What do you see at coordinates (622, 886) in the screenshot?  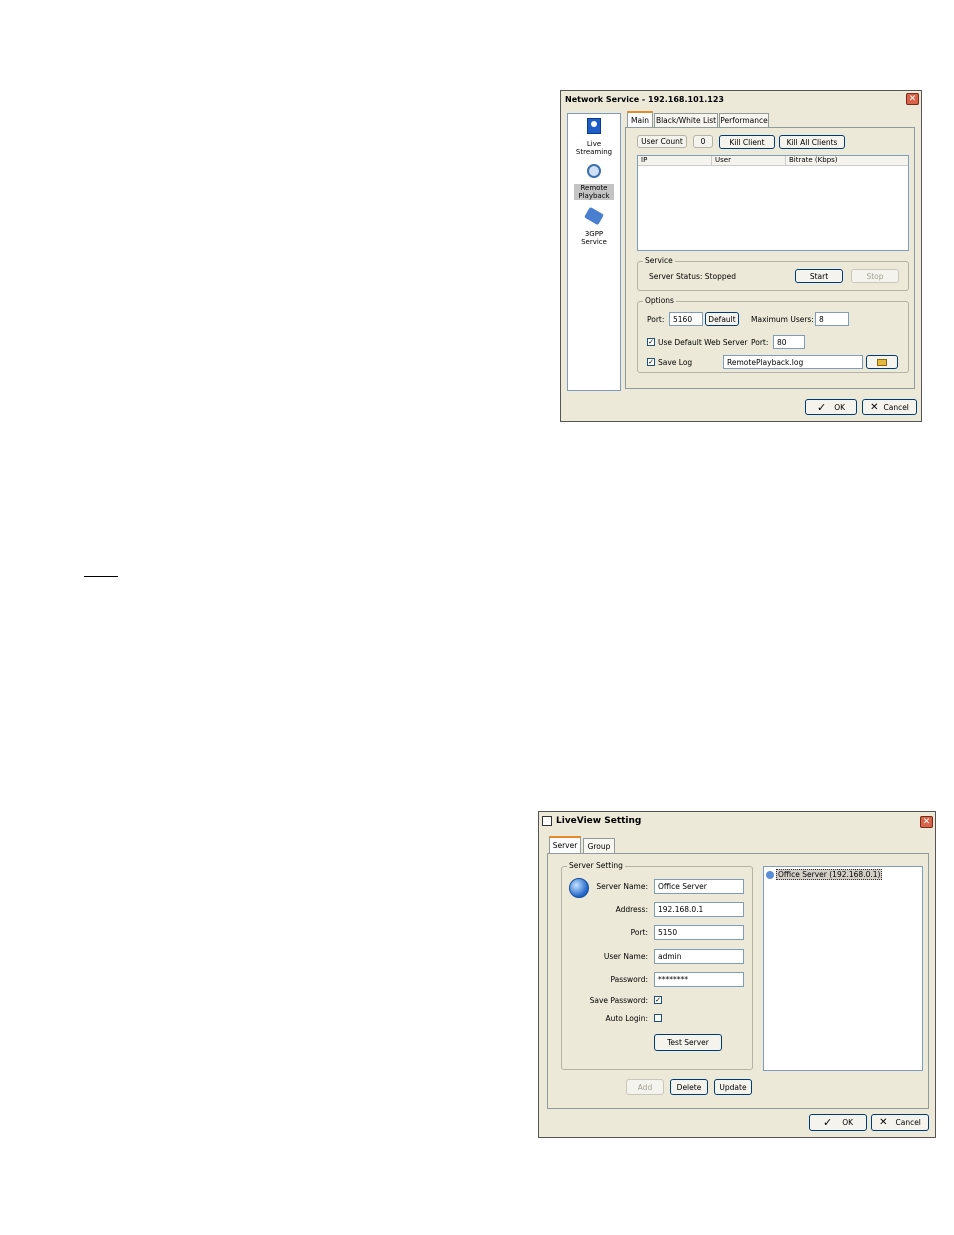 I see `server-name-label: Server Name:` at bounding box center [622, 886].